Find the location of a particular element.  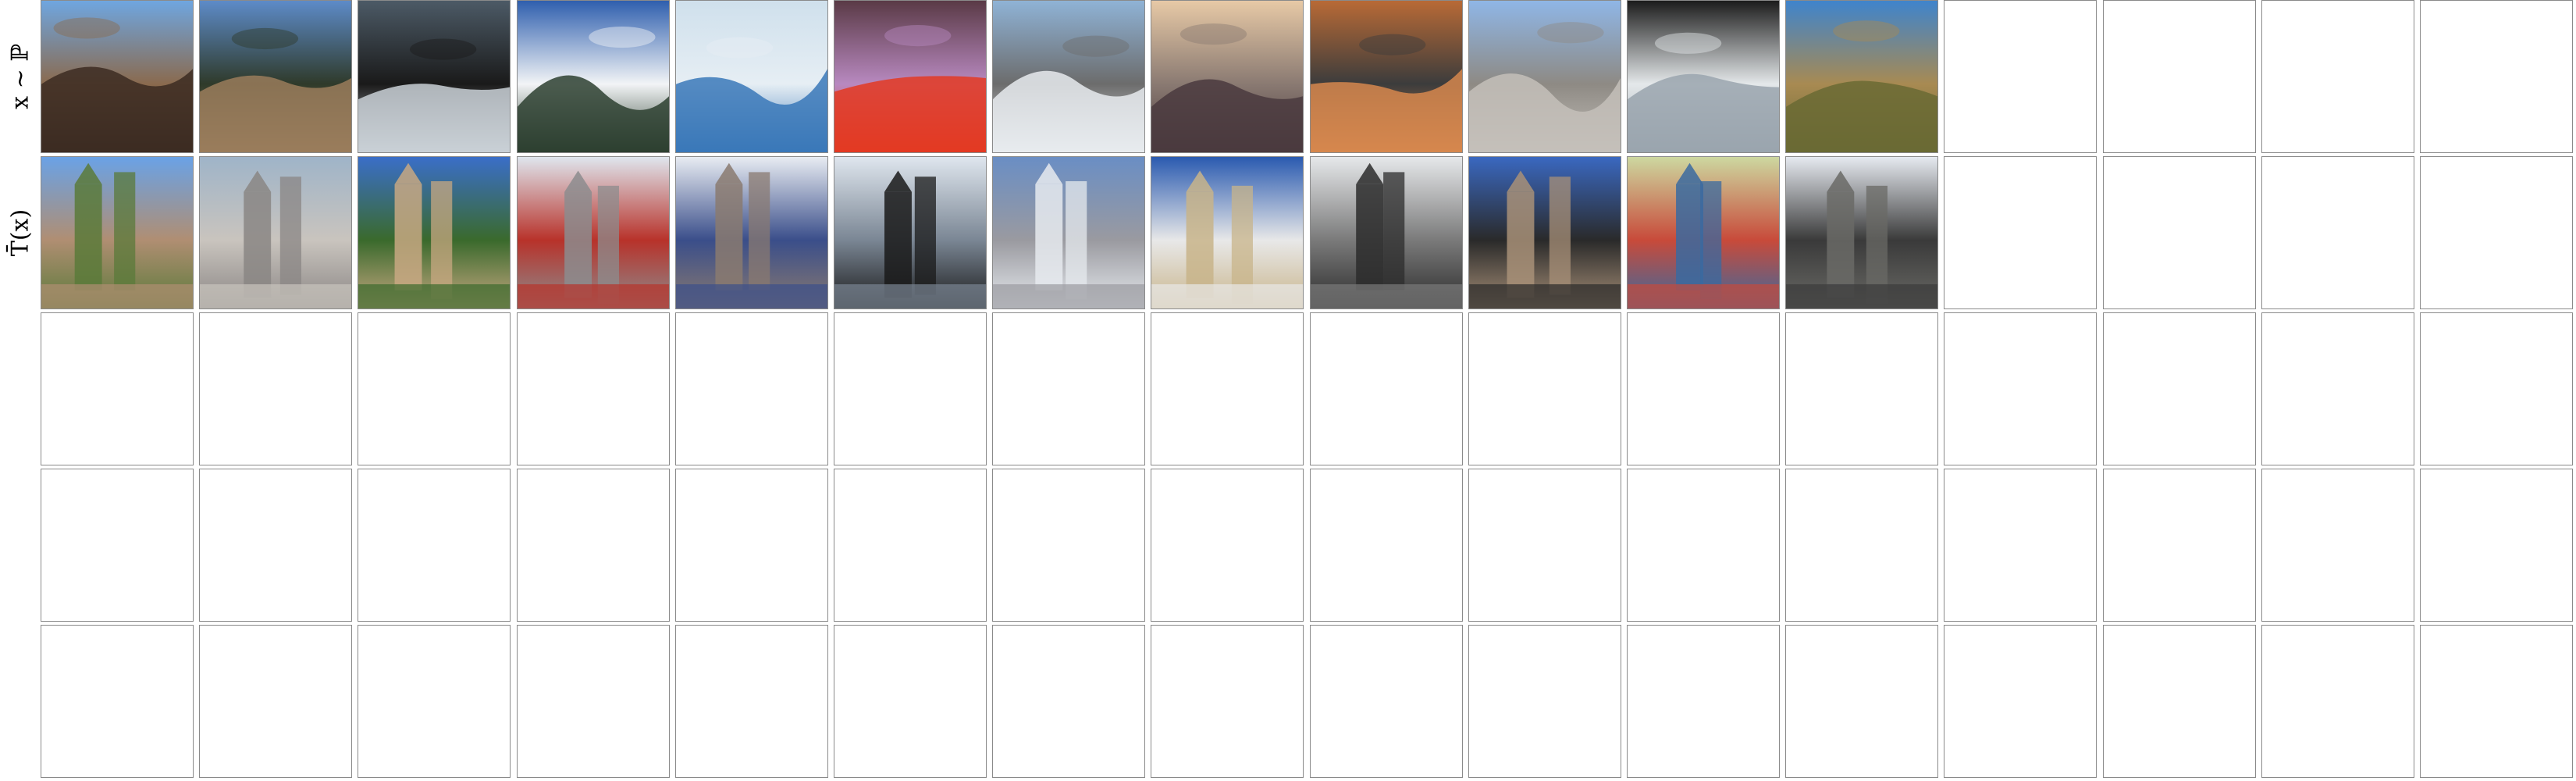

source-image-person-on-snowy-plain is located at coordinates (1068, 76).